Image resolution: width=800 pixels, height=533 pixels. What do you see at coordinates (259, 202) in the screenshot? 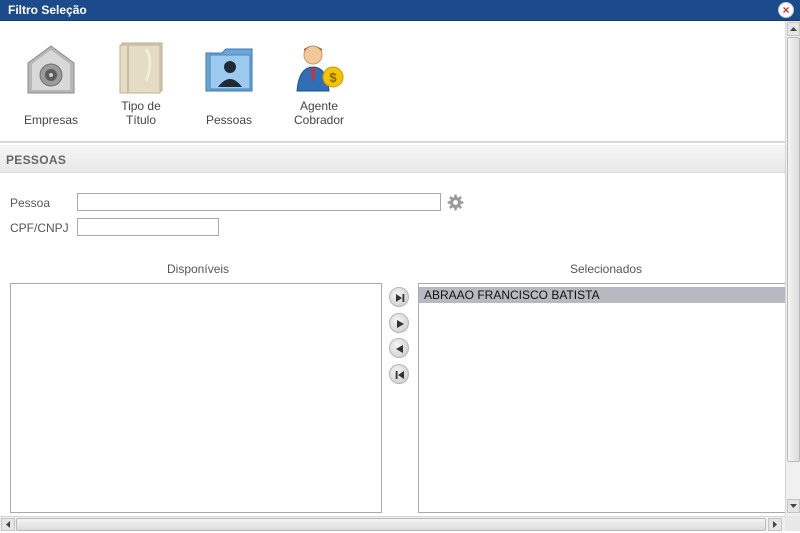
I see `pessoa-input` at bounding box center [259, 202].